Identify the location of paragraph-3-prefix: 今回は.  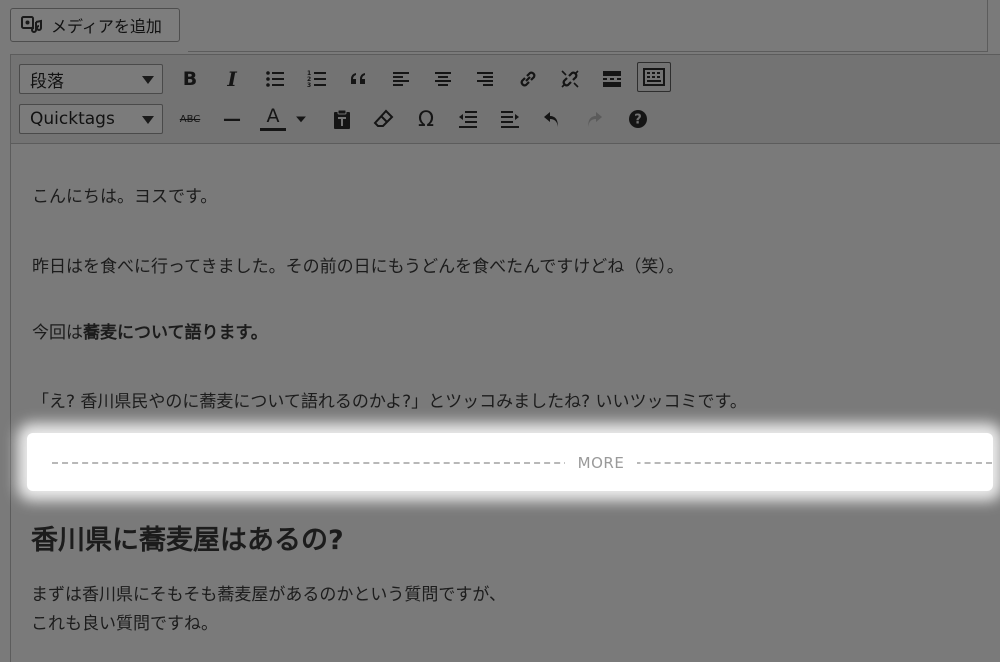
(57, 333).